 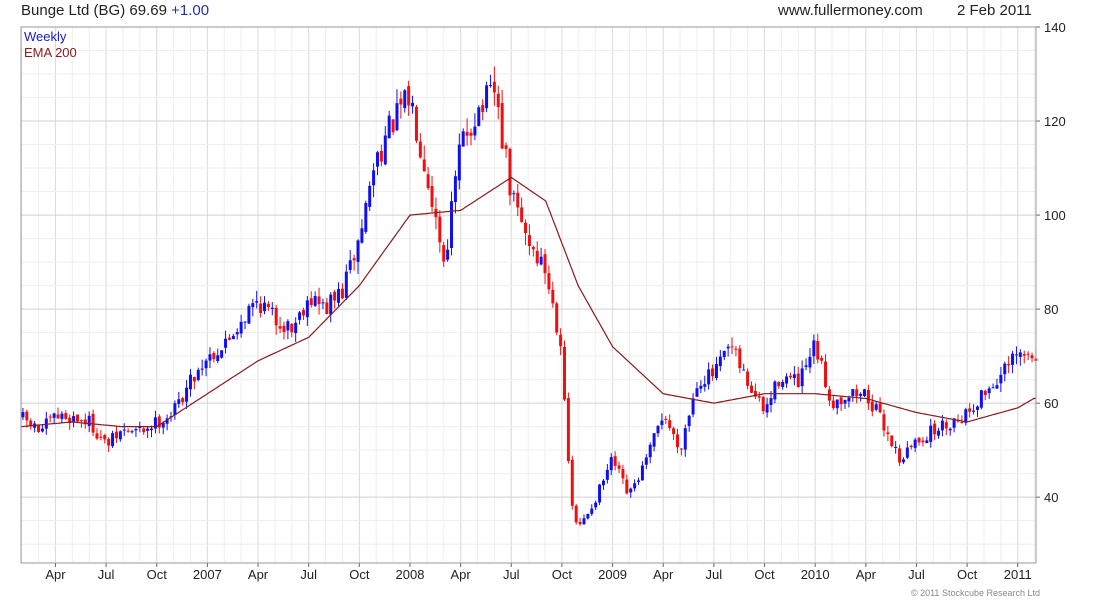 I want to click on last-price: 69.69, so click(x=148, y=10).